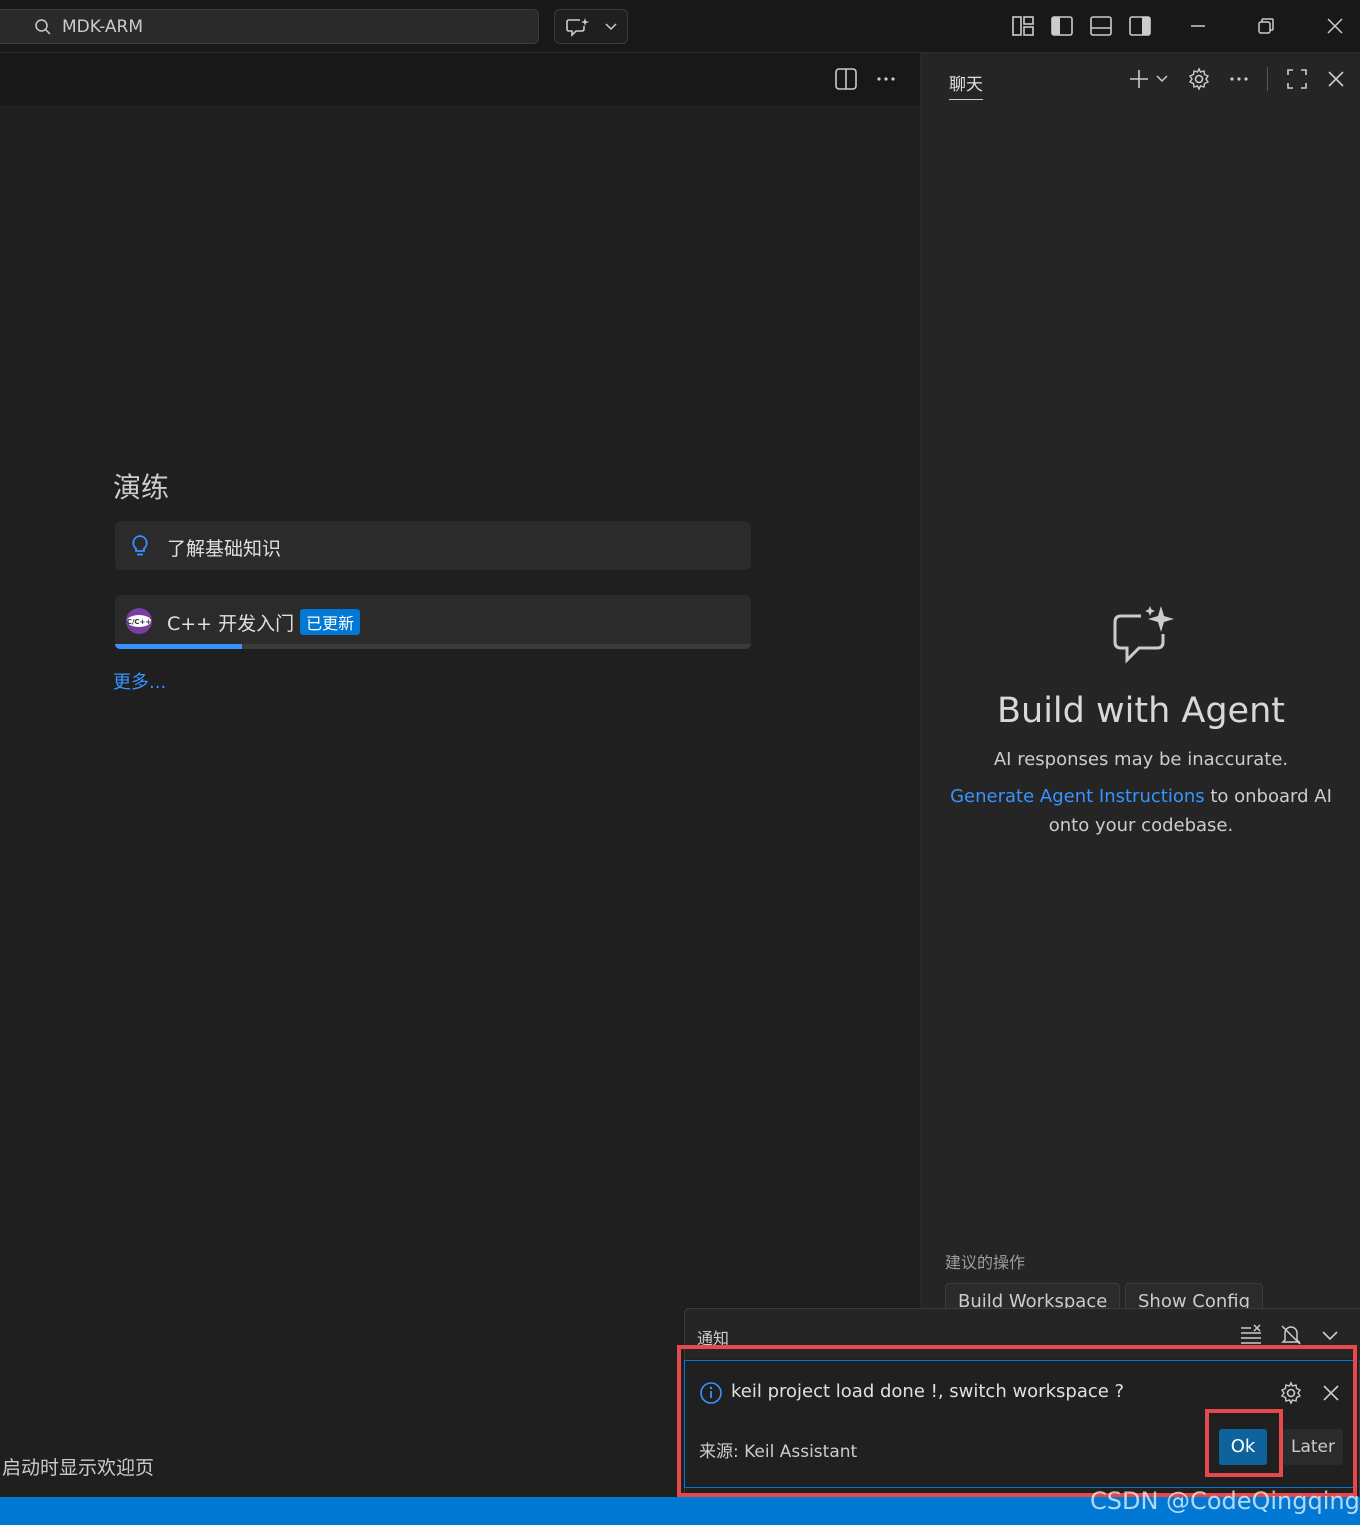 This screenshot has width=1360, height=1525. What do you see at coordinates (1139, 79) in the screenshot?
I see `new-chat-icon` at bounding box center [1139, 79].